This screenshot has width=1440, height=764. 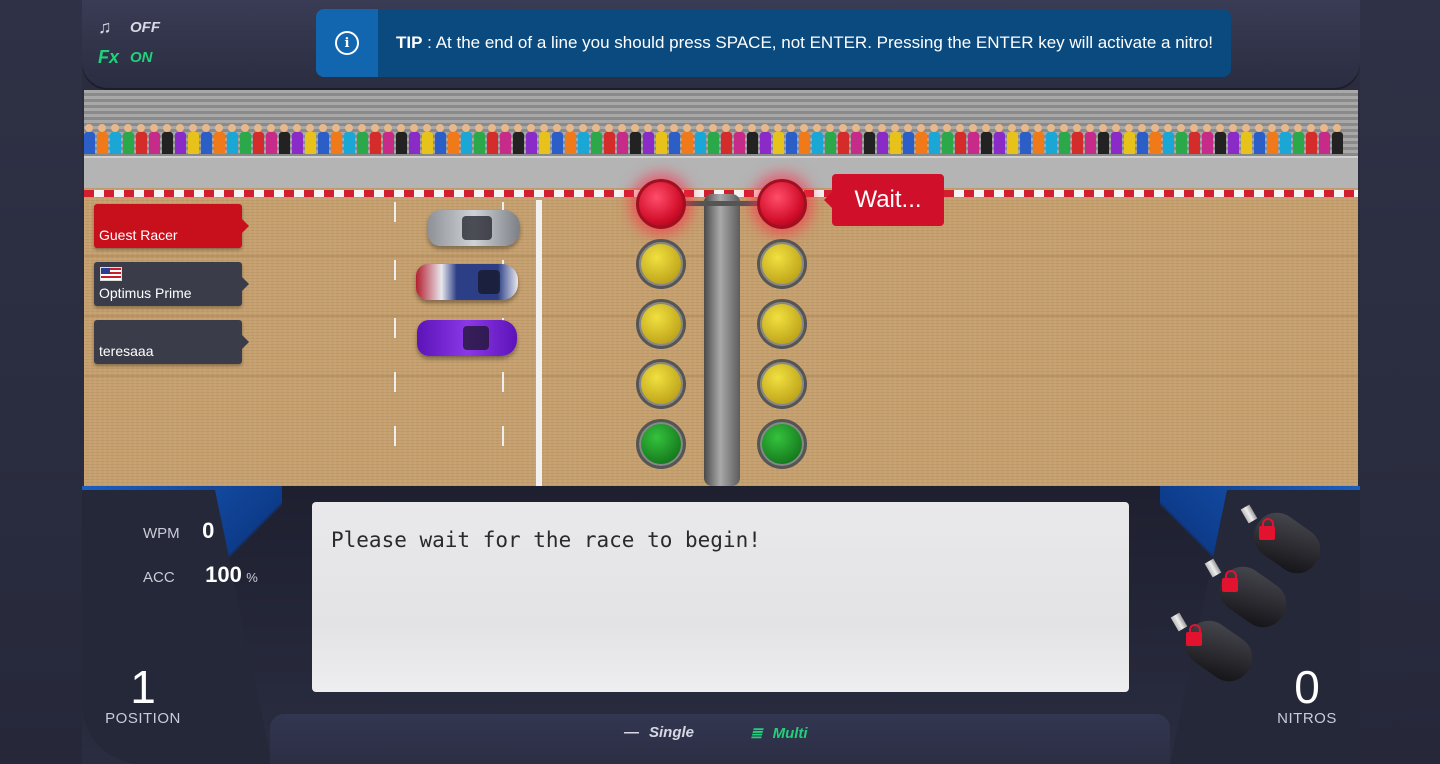 I want to click on fx-toggle: Fx ON, so click(x=143, y=57).